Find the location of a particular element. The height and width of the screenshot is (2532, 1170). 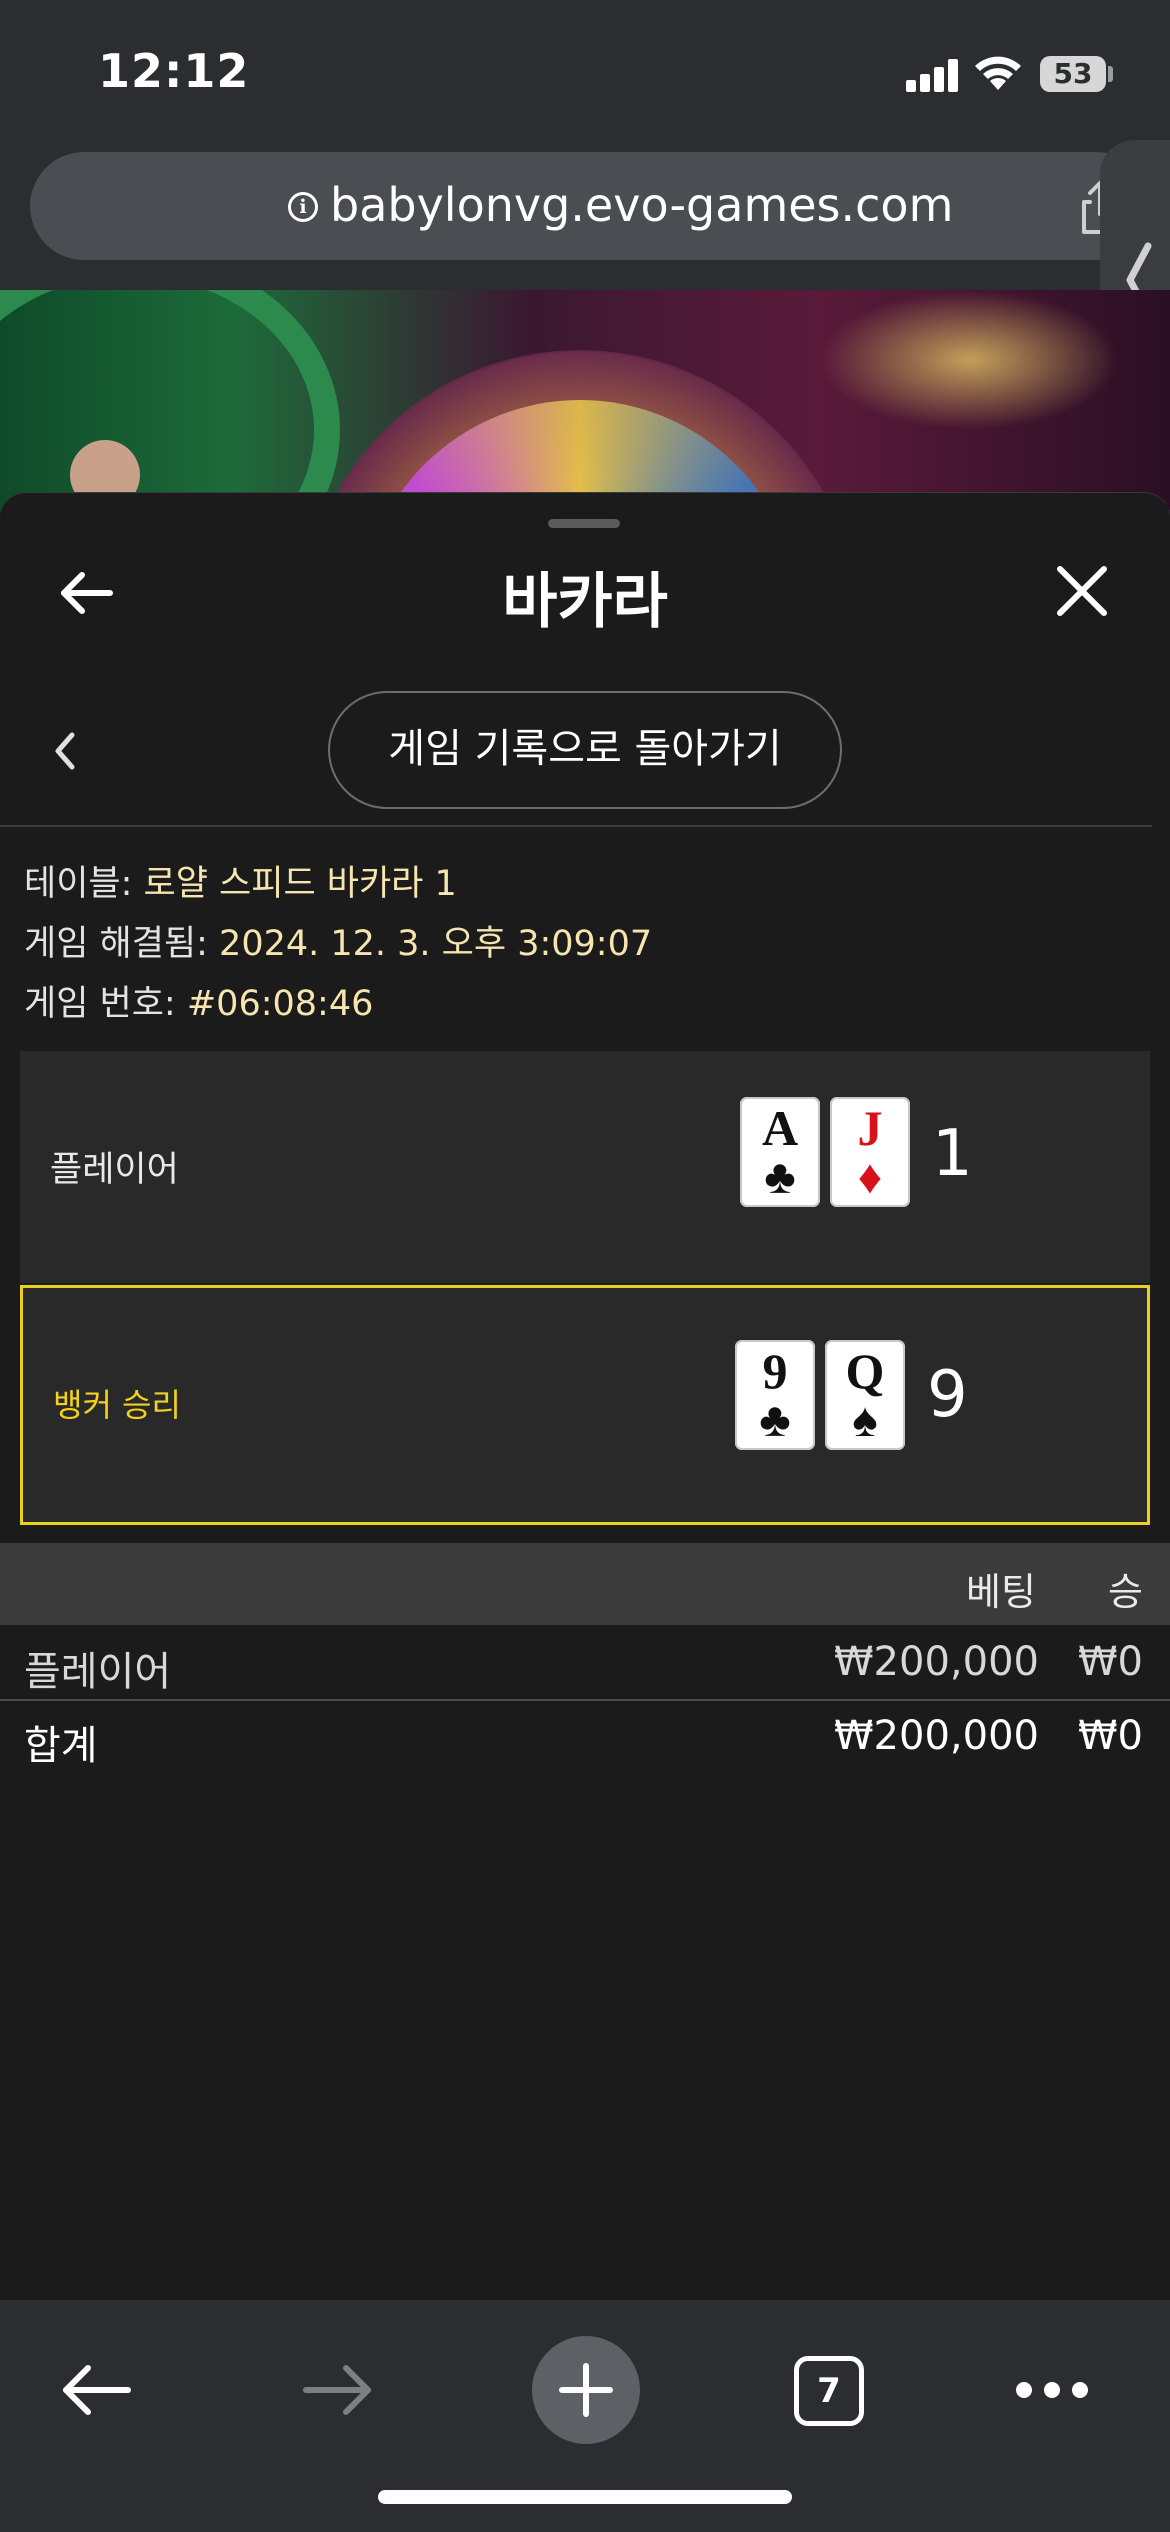

player-label: 플레이어 is located at coordinates (114, 1170).